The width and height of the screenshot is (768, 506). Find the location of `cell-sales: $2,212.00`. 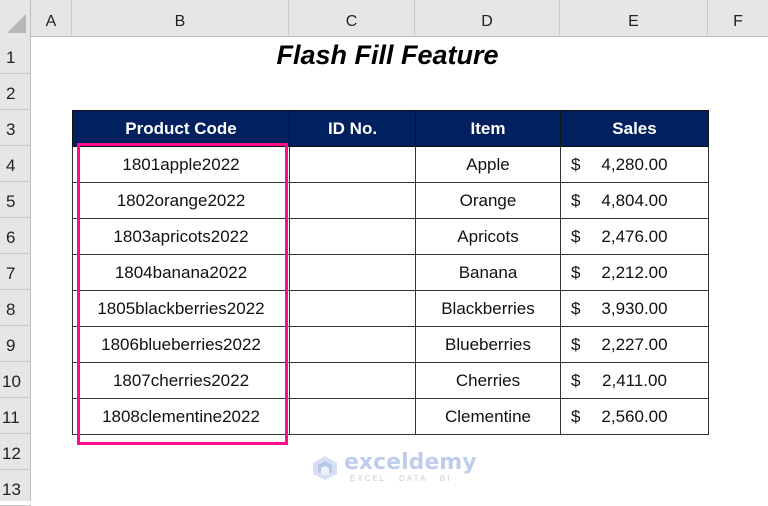

cell-sales: $2,212.00 is located at coordinates (634, 272).